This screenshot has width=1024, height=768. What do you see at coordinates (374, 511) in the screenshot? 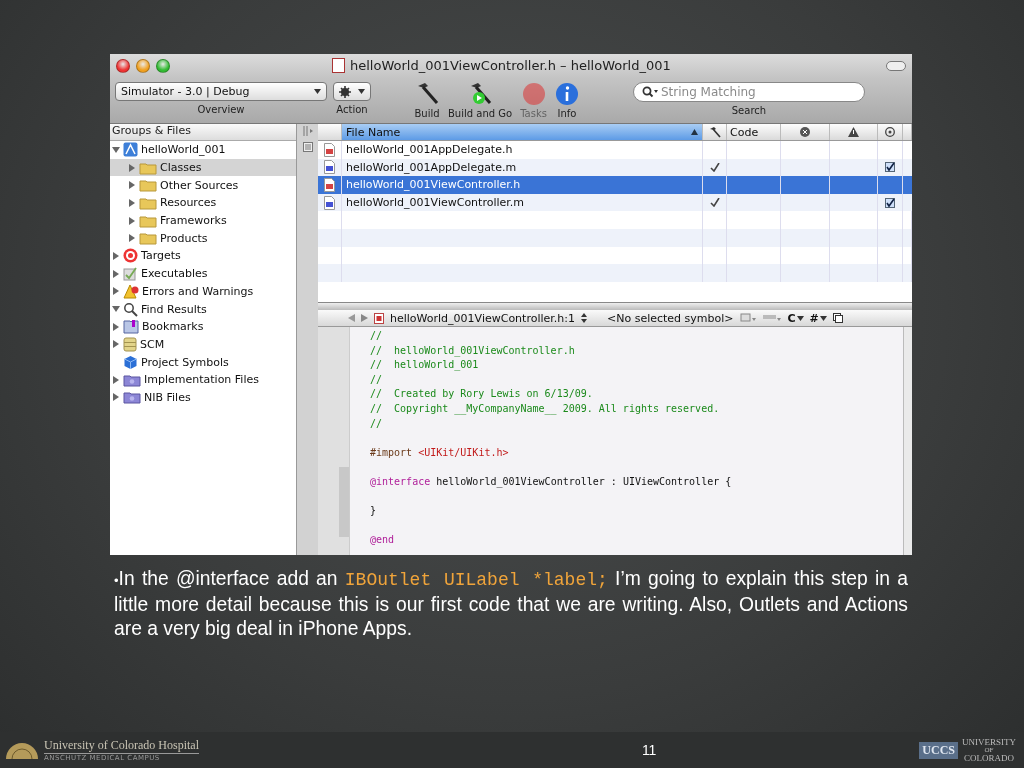
I see `code-line: }` at bounding box center [374, 511].